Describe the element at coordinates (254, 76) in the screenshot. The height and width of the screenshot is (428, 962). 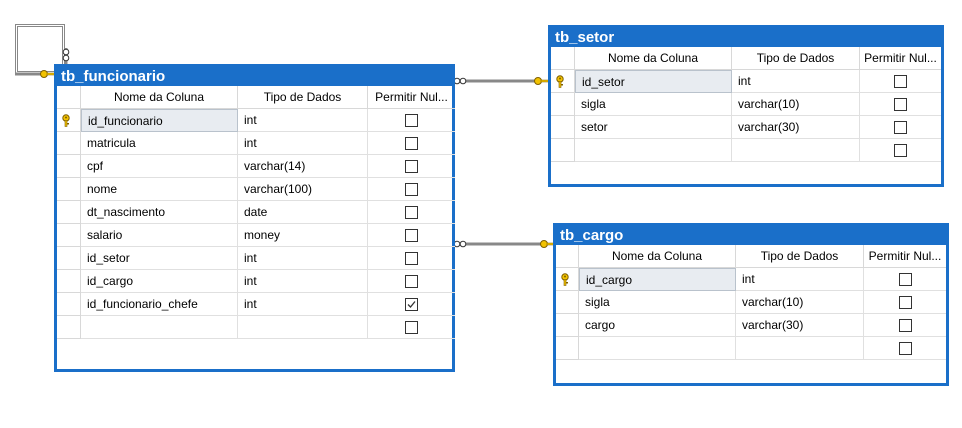
I see `table-title: tb_funcionario` at that location.